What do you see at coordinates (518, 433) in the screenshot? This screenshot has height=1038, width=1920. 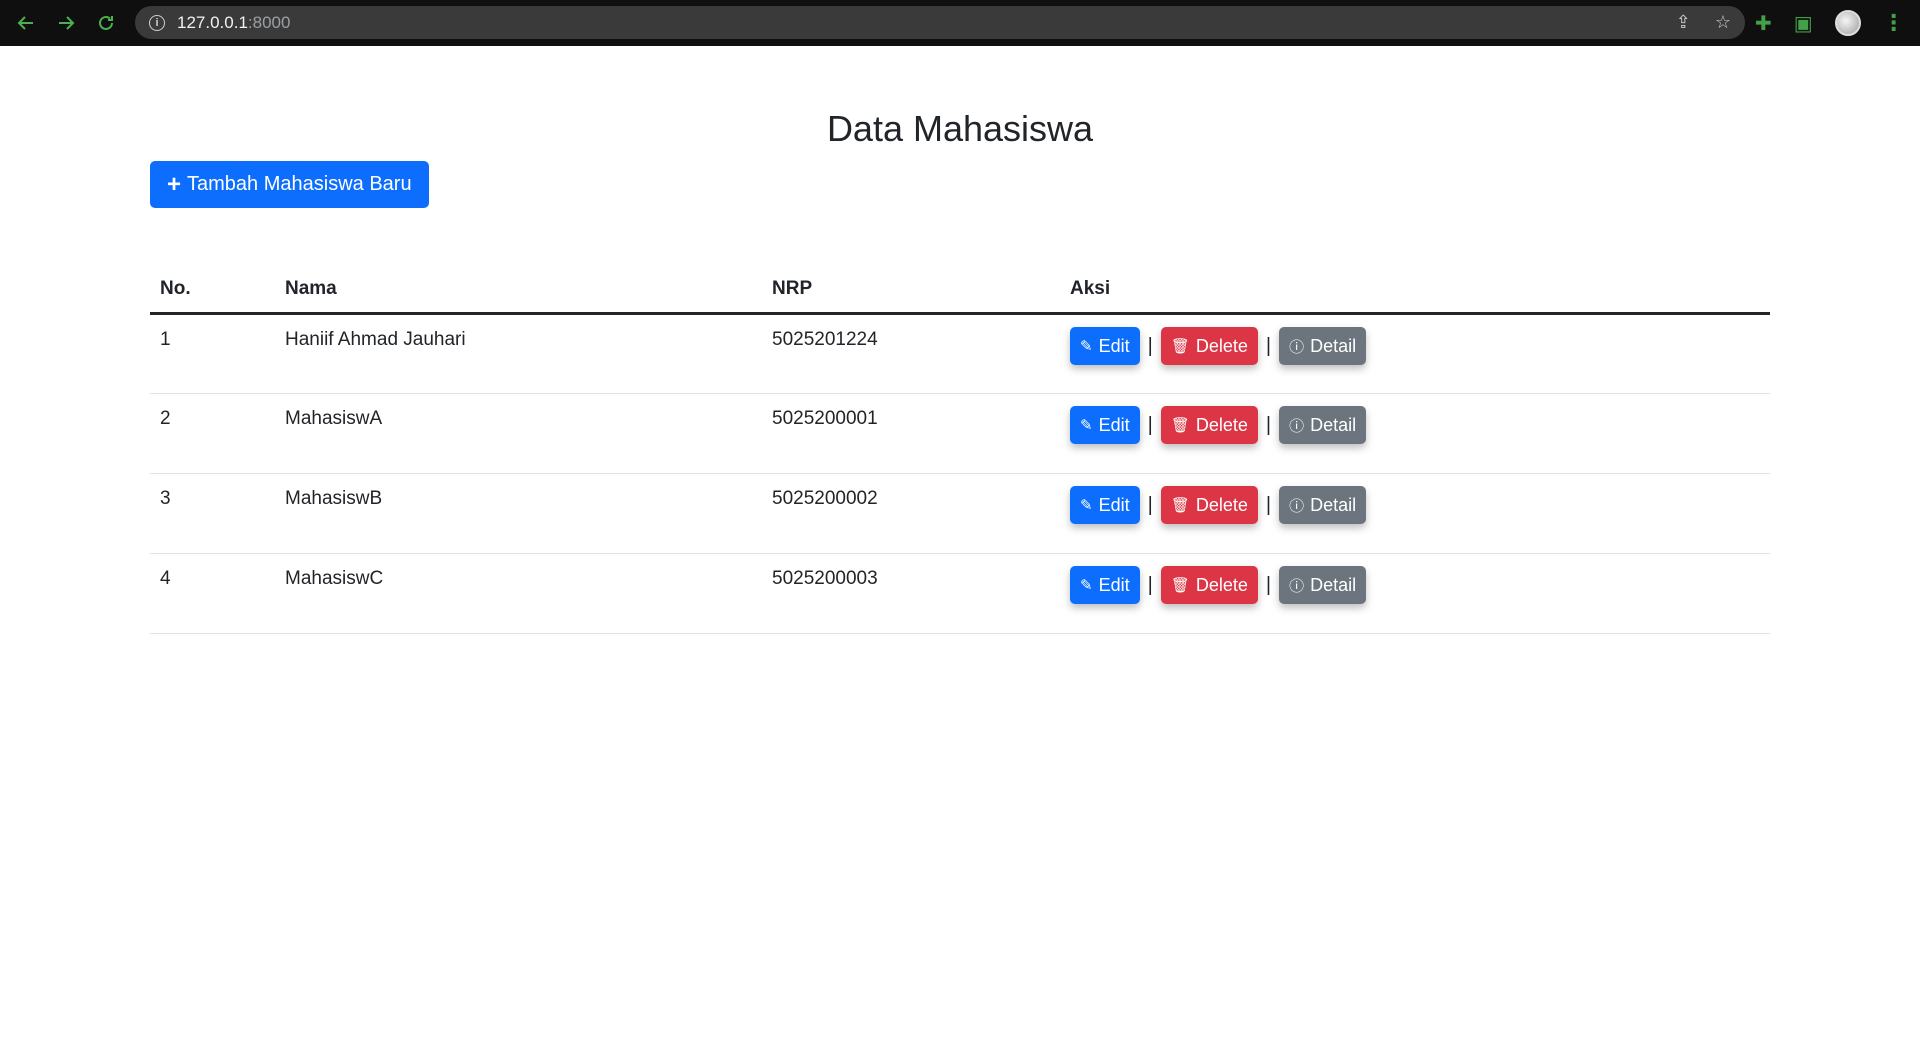 I see `cell-nama: MahasiswA` at bounding box center [518, 433].